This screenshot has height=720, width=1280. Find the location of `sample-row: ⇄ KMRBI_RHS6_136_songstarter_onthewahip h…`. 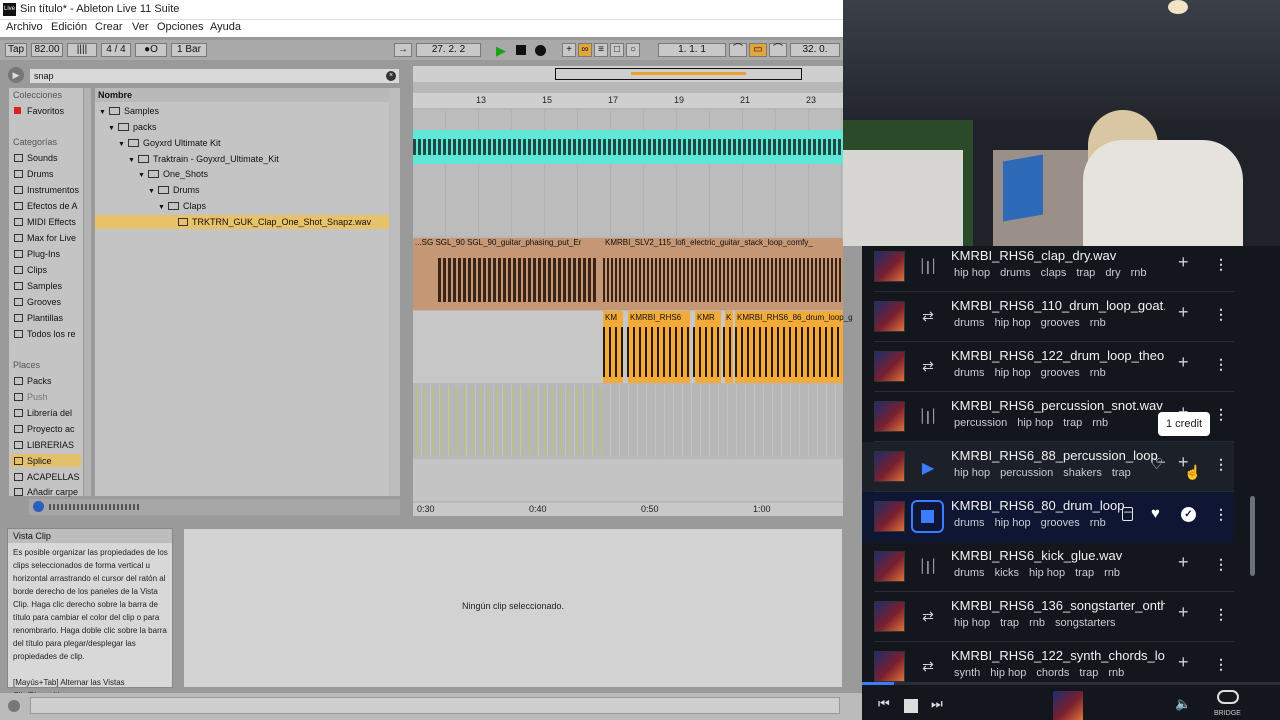

sample-row: ⇄ KMRBI_RHS6_136_songstarter_onthewahip h… is located at coordinates (1048, 617).